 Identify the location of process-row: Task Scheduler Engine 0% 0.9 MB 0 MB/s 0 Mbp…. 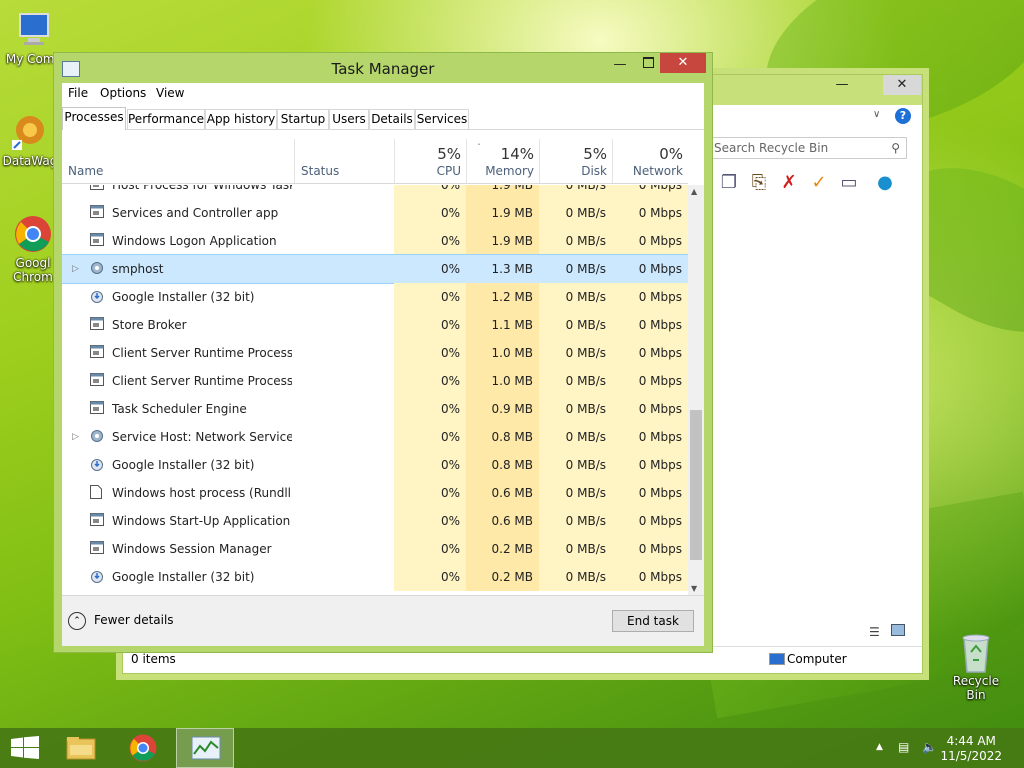
(375, 409).